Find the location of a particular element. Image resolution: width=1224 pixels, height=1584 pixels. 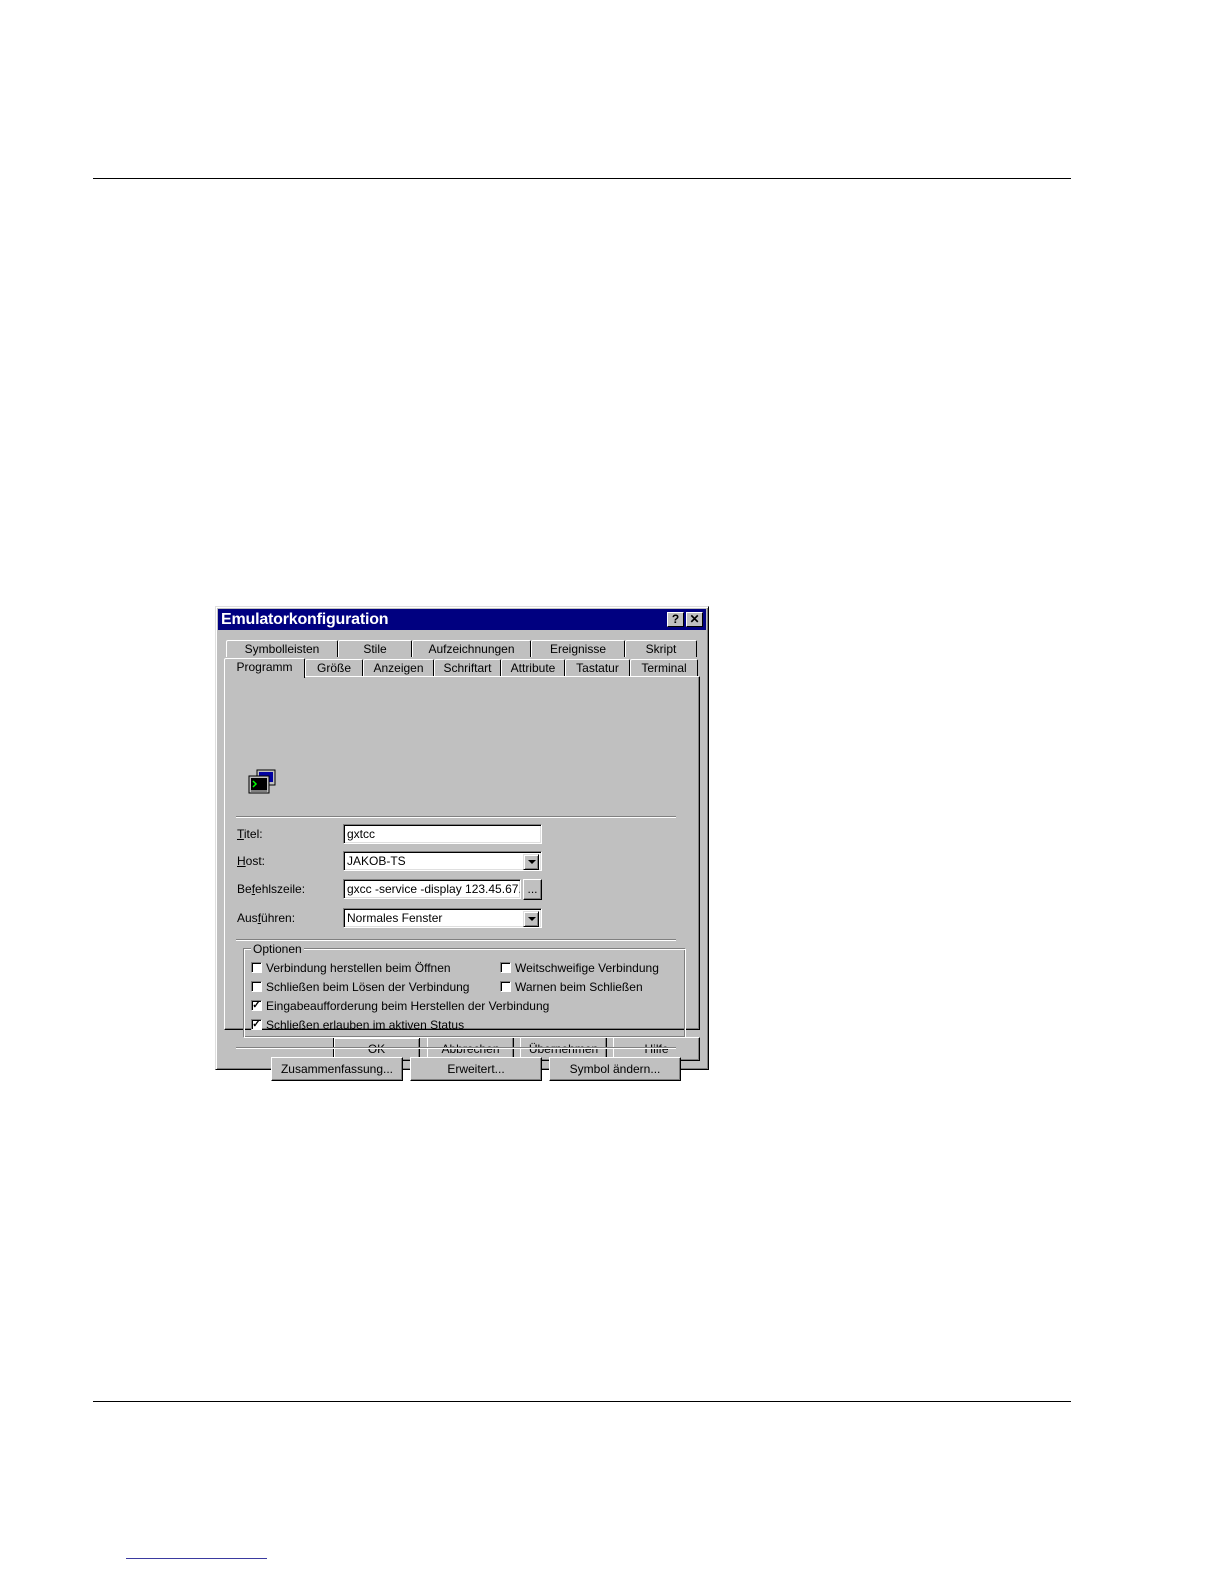

window-title: Emulatorkonfiguration is located at coordinates (305, 619).